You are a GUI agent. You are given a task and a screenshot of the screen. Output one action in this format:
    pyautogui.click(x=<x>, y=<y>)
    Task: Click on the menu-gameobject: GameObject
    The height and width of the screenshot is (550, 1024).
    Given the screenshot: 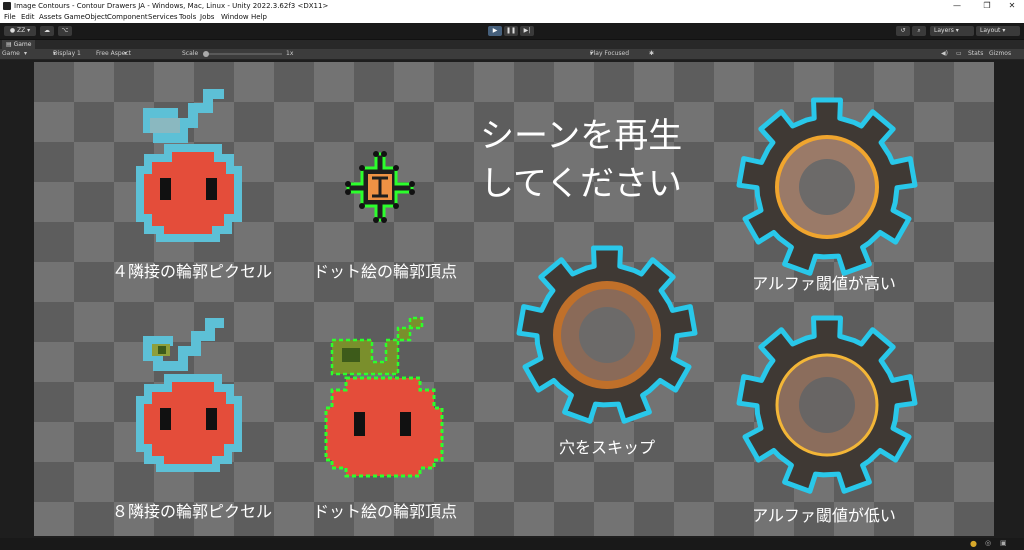 What is the action you would take?
    pyautogui.click(x=86, y=17)
    